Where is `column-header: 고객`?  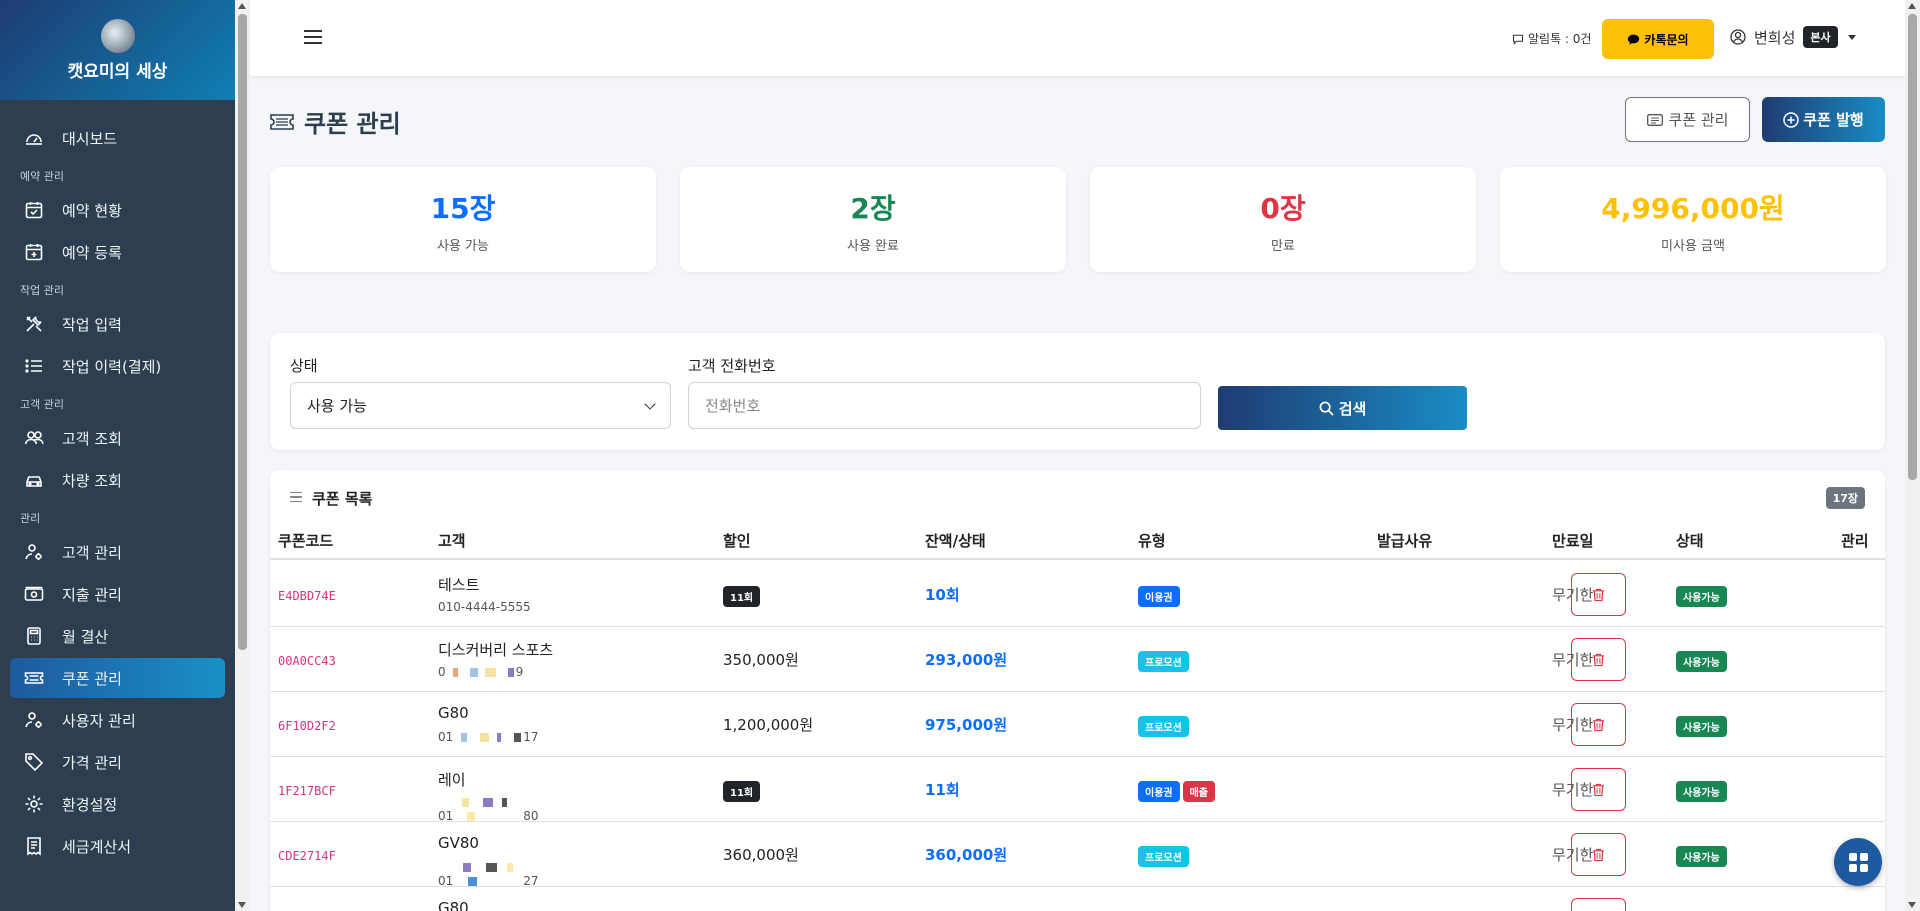
column-header: 고객 is located at coordinates (452, 540).